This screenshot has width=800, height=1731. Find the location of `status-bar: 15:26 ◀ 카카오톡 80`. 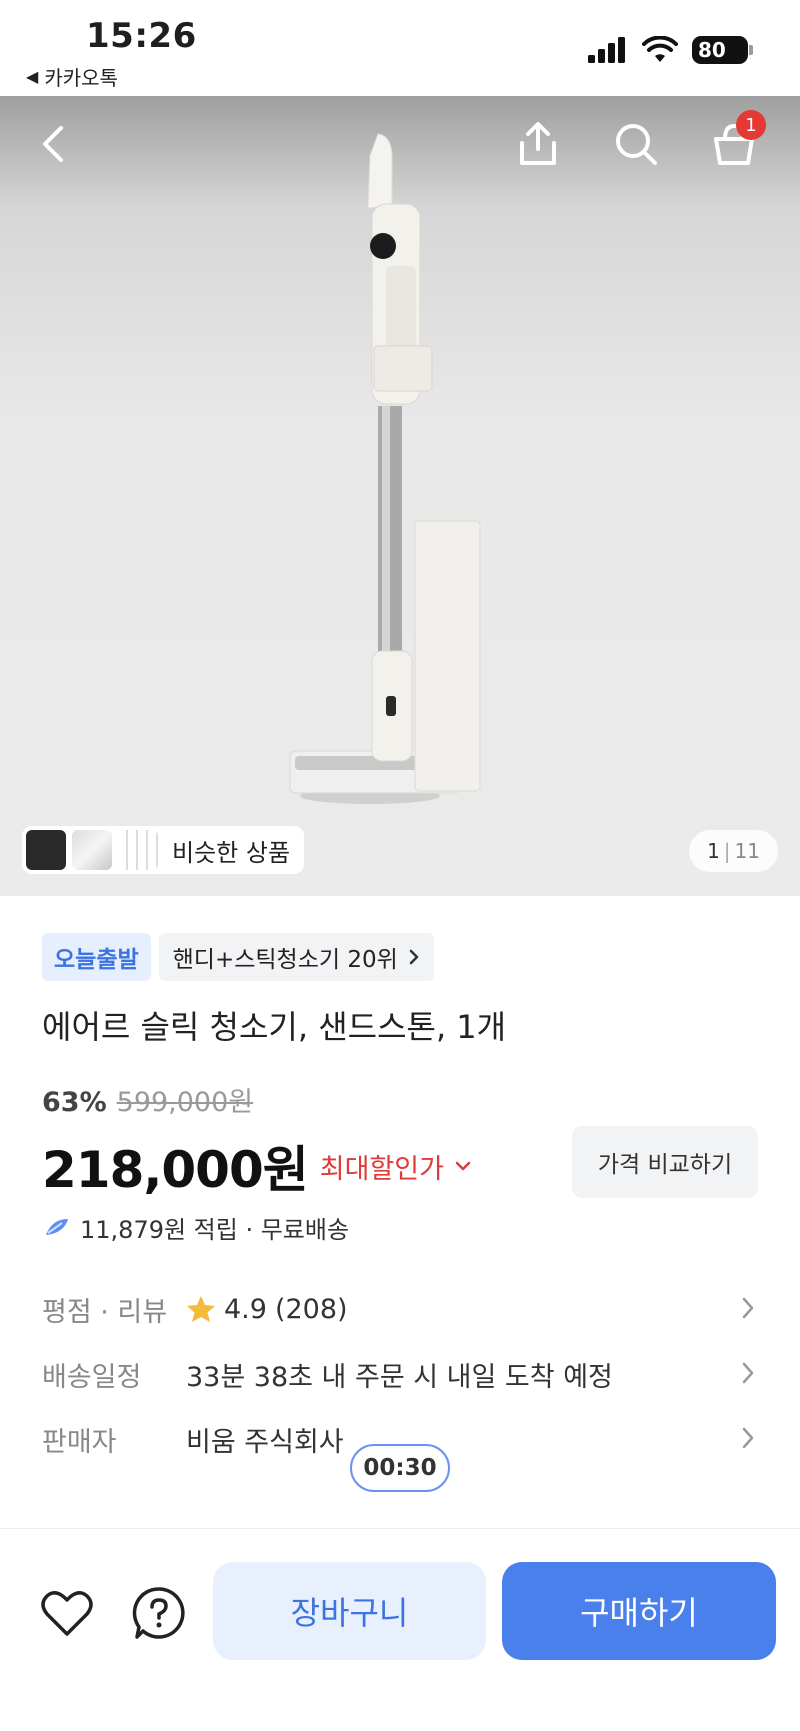

status-bar: 15:26 ◀ 카카오톡 80 is located at coordinates (400, 48).